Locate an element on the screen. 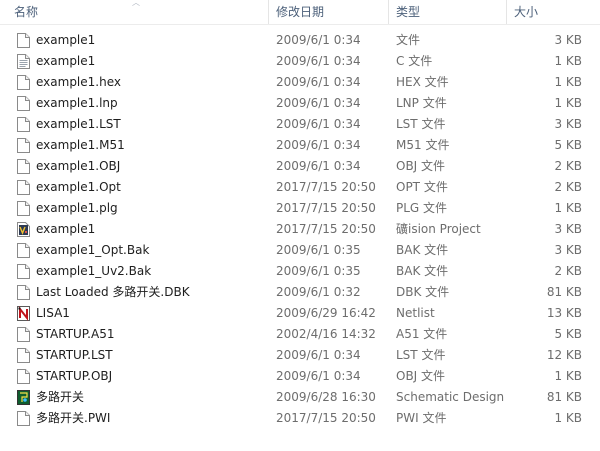 This screenshot has height=451, width=600. file-row: example1 2009/6/1 0:34 C 文件 1 KB is located at coordinates (300, 61).